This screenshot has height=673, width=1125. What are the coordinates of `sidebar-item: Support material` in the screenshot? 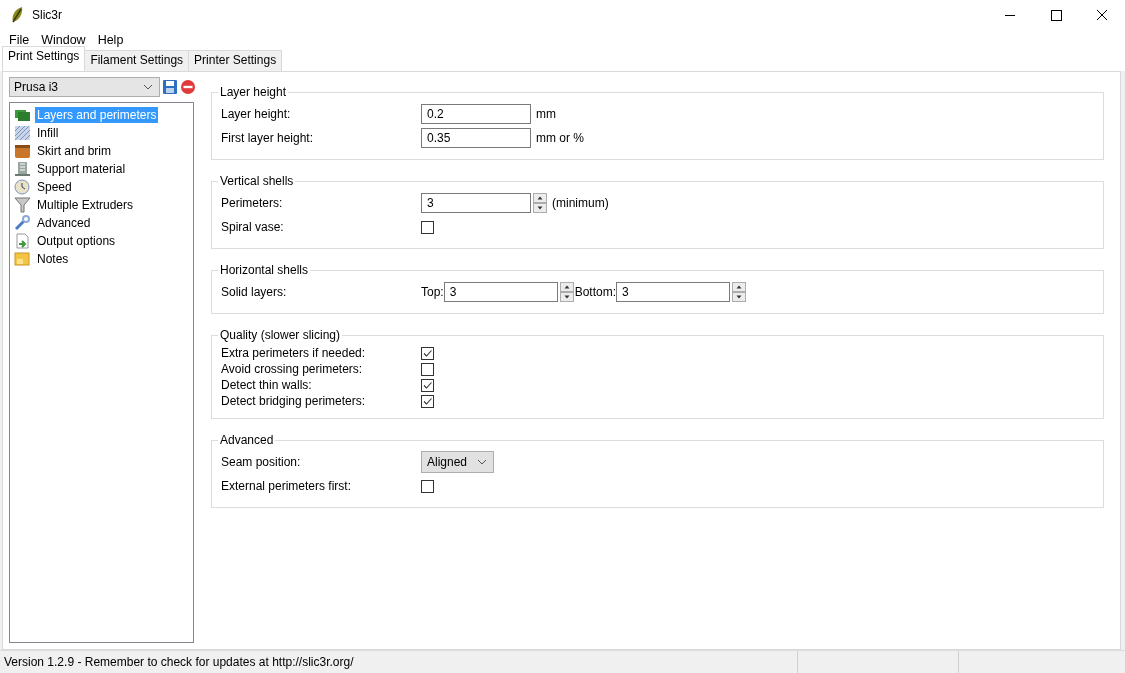 It's located at (81, 169).